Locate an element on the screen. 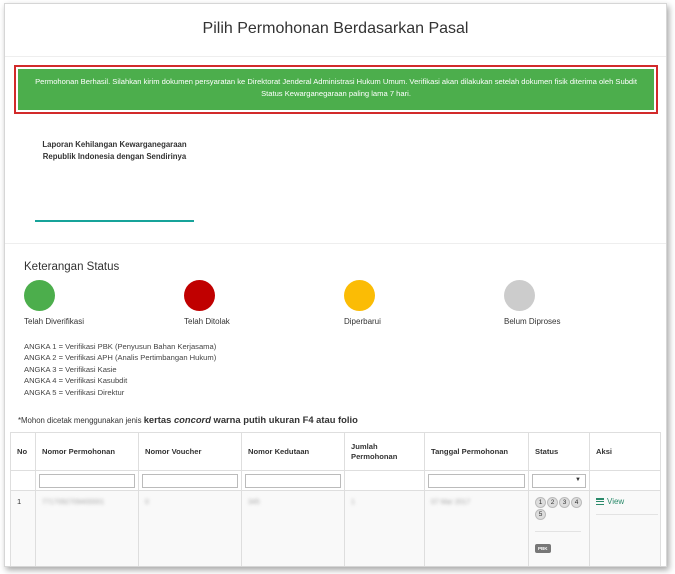 The width and height of the screenshot is (675, 574). cell-aksi: View is located at coordinates (625, 528).